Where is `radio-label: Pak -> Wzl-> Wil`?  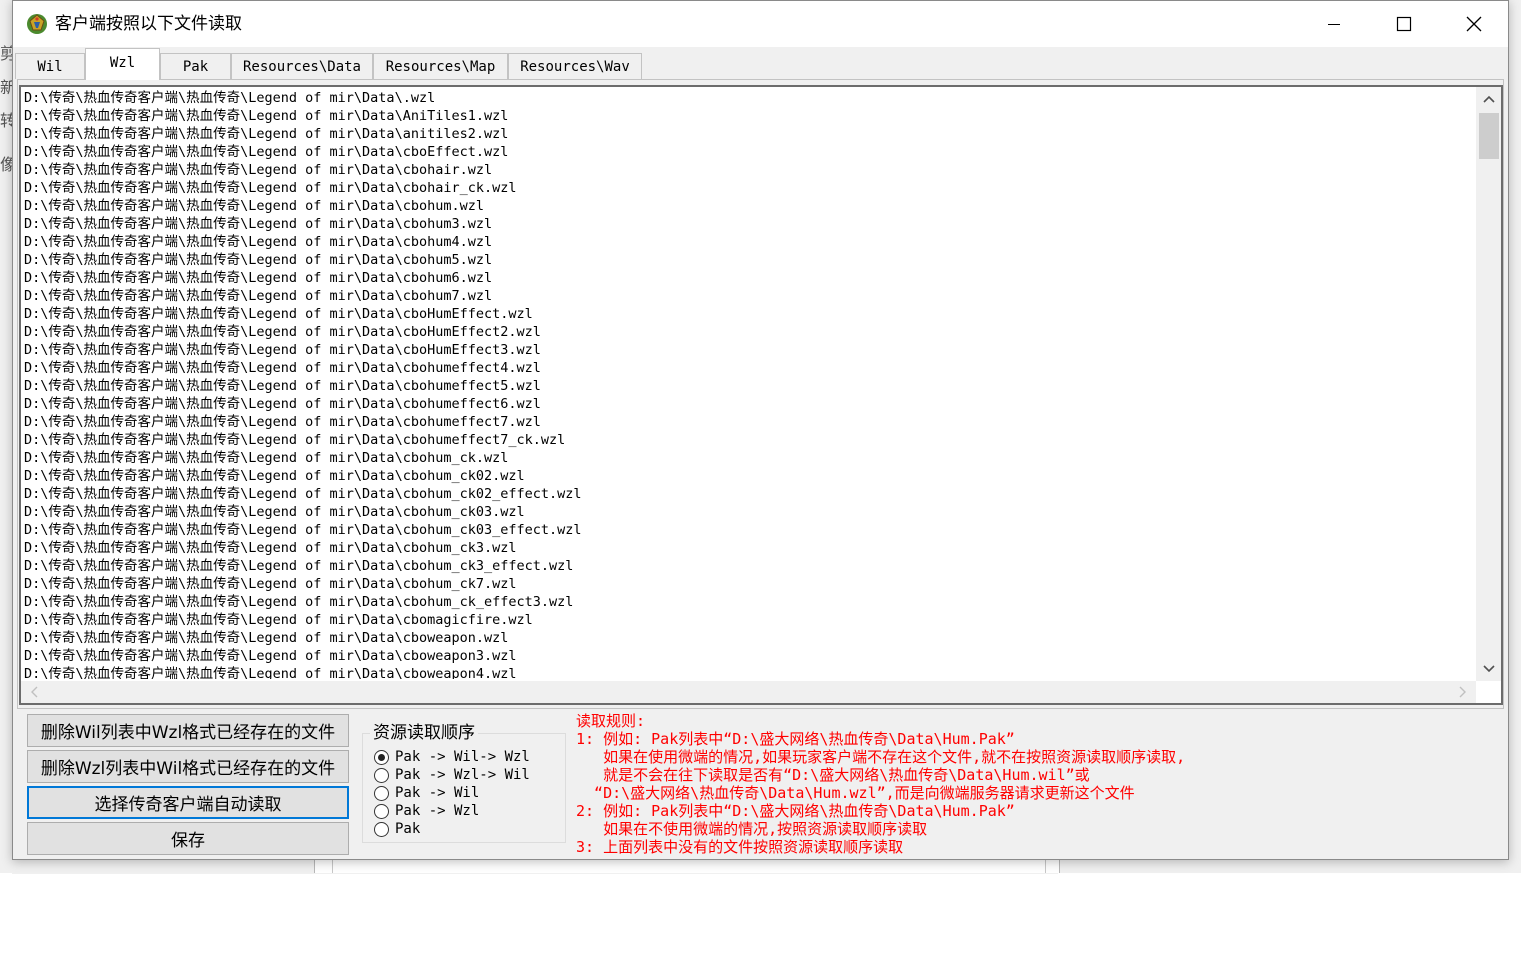 radio-label: Pak -> Wzl-> Wil is located at coordinates (462, 775).